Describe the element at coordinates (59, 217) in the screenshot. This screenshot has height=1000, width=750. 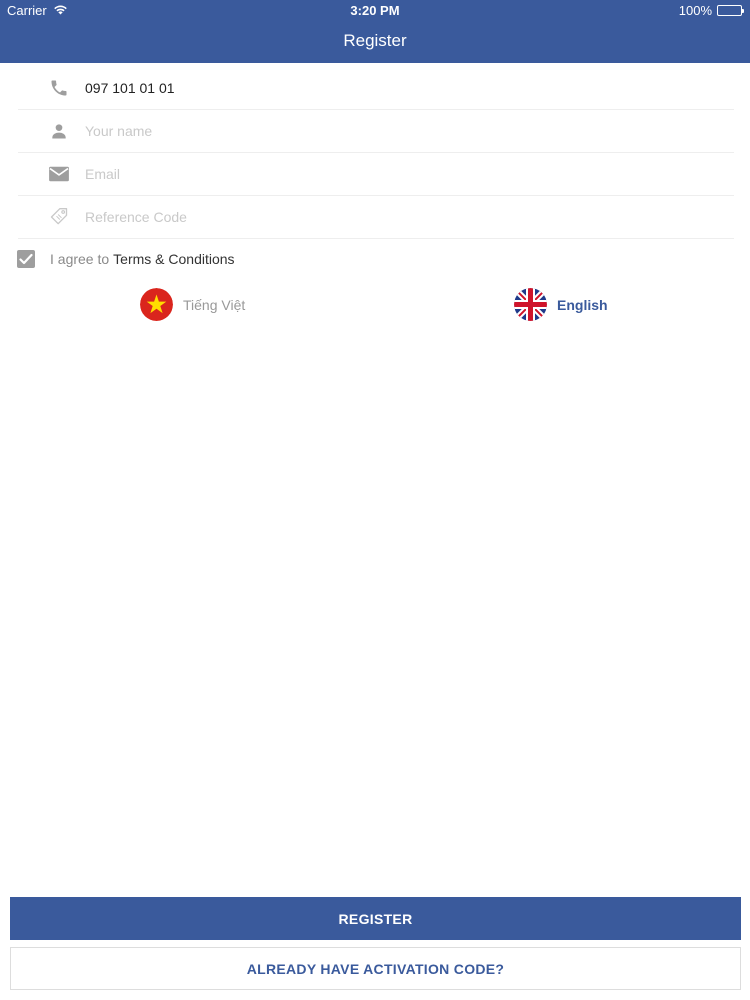
I see `tag-icon` at that location.